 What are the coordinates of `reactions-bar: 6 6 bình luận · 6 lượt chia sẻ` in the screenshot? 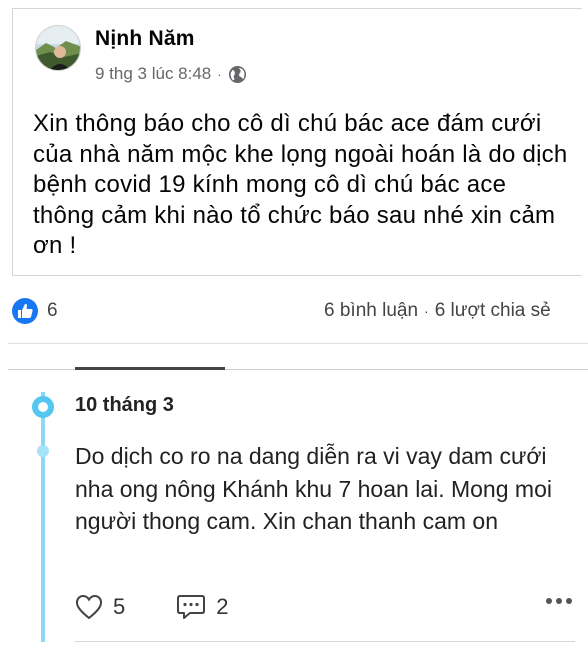 It's located at (300, 311).